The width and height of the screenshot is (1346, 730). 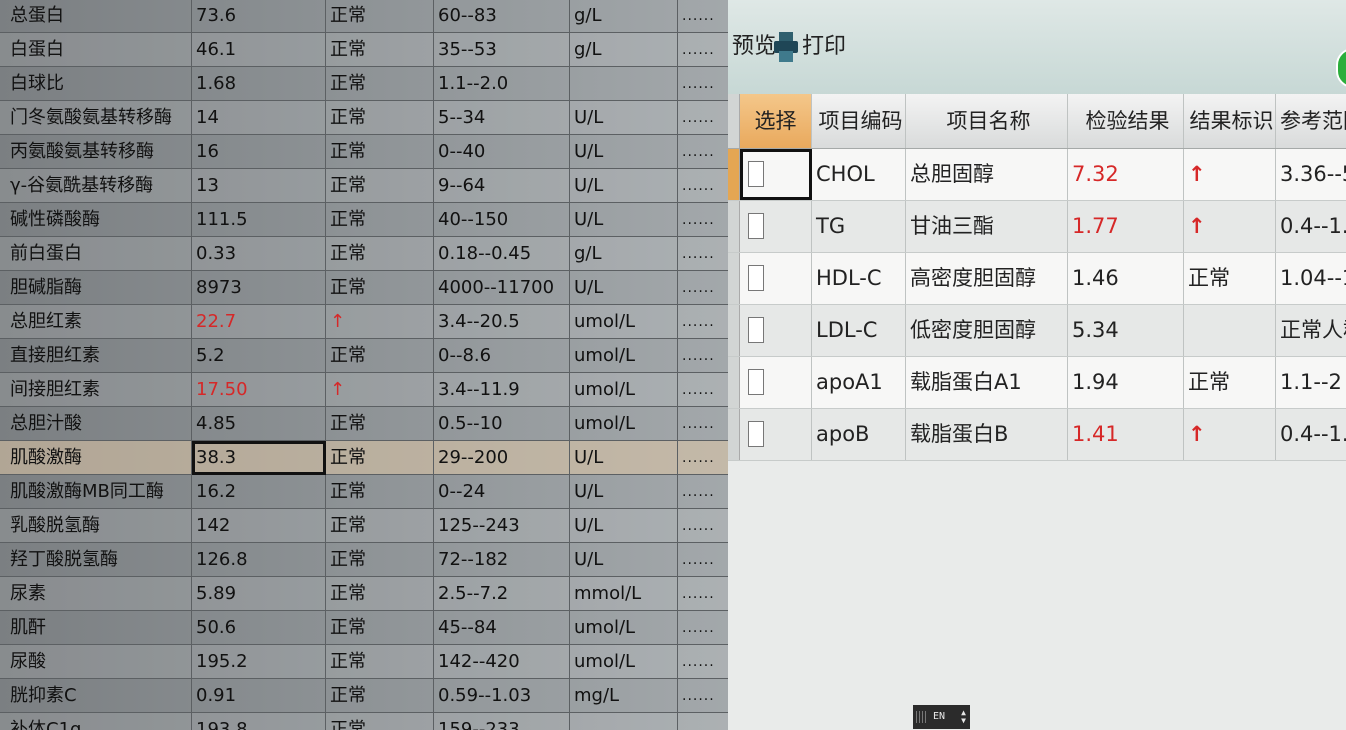 I want to click on reference-range-cell: 0.18--0.45, so click(x=502, y=254).